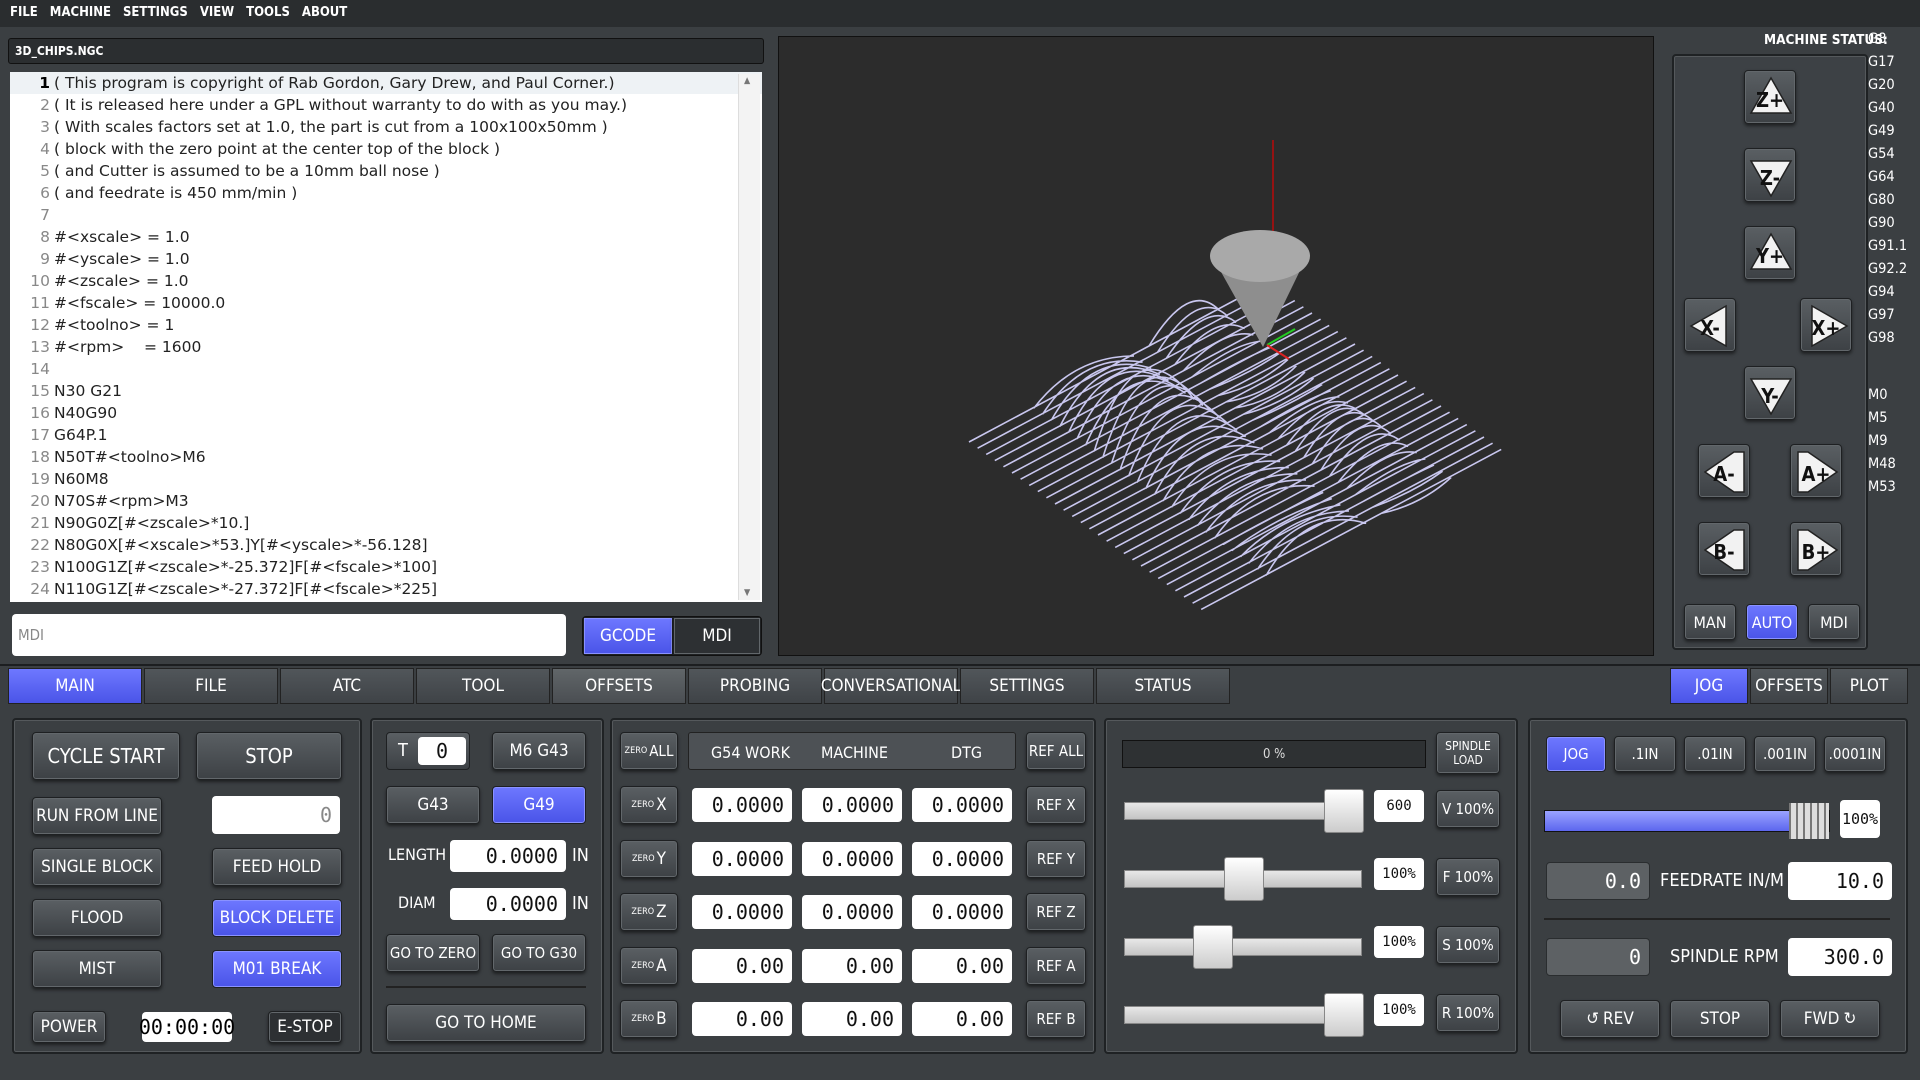 The image size is (1920, 1080). What do you see at coordinates (483, 686) in the screenshot?
I see `tab-tool: TOOL` at bounding box center [483, 686].